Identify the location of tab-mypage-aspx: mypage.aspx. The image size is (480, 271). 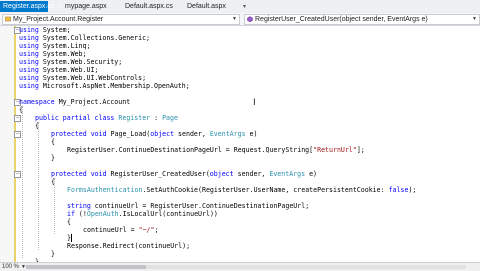
(86, 6).